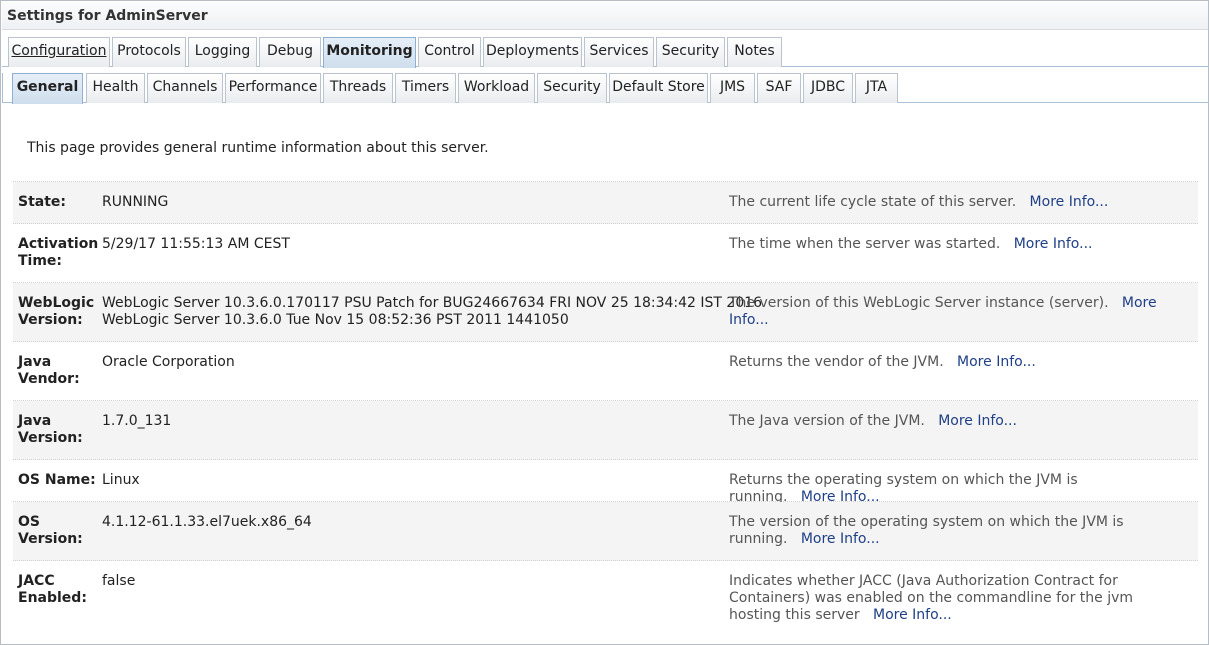 The height and width of the screenshot is (645, 1209). What do you see at coordinates (273, 88) in the screenshot?
I see `subtab-performance: Performance` at bounding box center [273, 88].